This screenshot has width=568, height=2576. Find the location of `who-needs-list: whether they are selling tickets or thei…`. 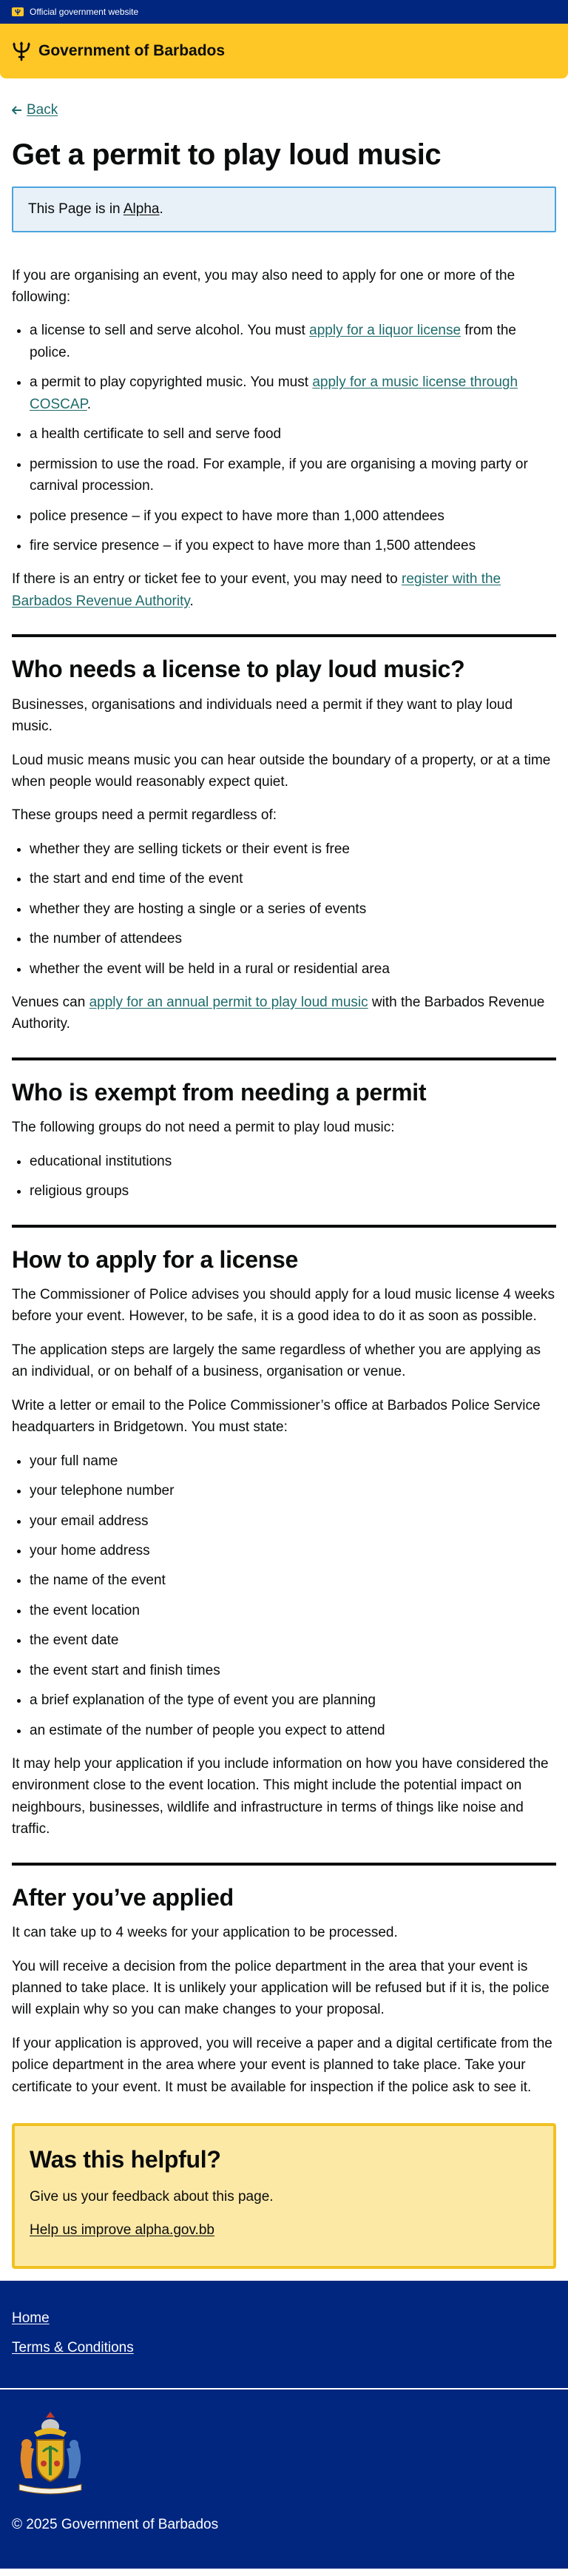

who-needs-list: whether they are selling tickets or thei… is located at coordinates (293, 909).